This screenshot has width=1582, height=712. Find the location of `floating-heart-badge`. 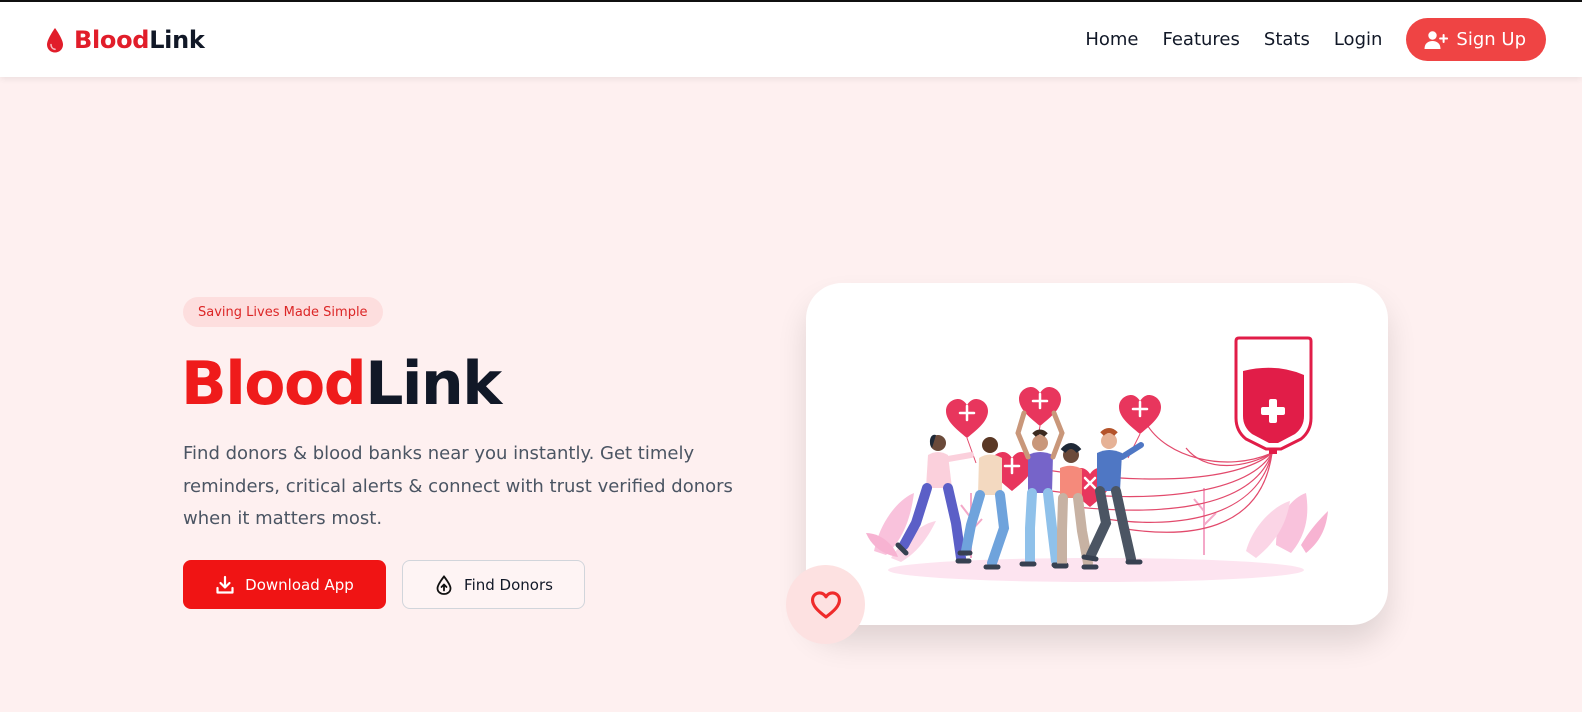

floating-heart-badge is located at coordinates (825, 604).